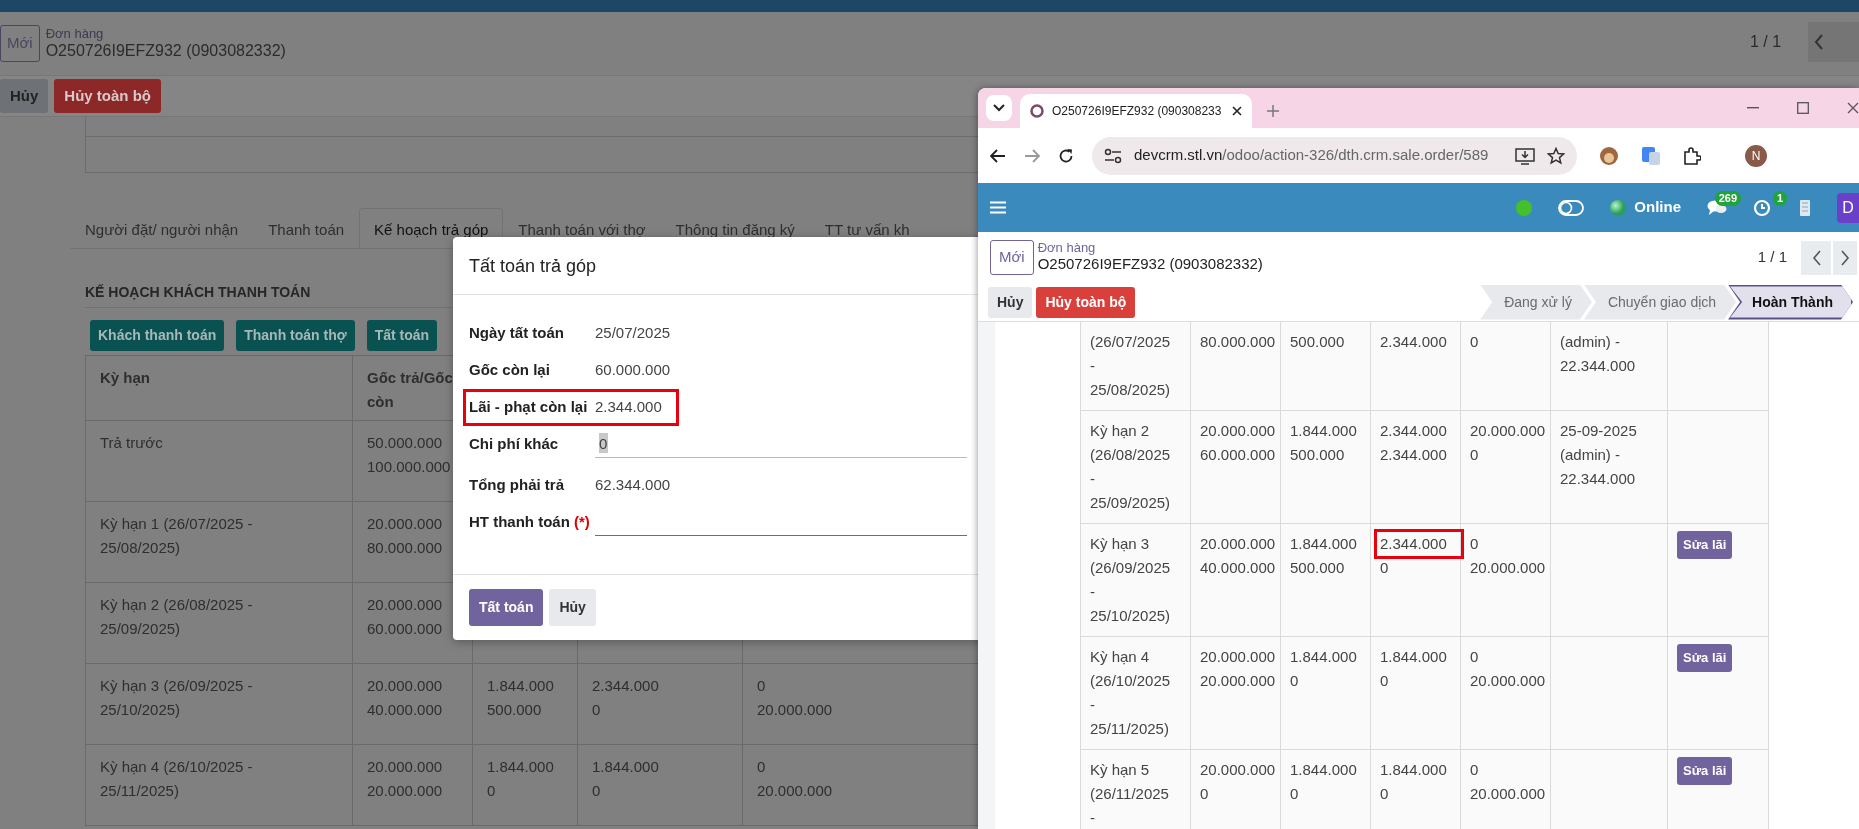 The height and width of the screenshot is (829, 1859). Describe the element at coordinates (219, 461) in the screenshot. I see `table-cell: Trả trước` at that location.